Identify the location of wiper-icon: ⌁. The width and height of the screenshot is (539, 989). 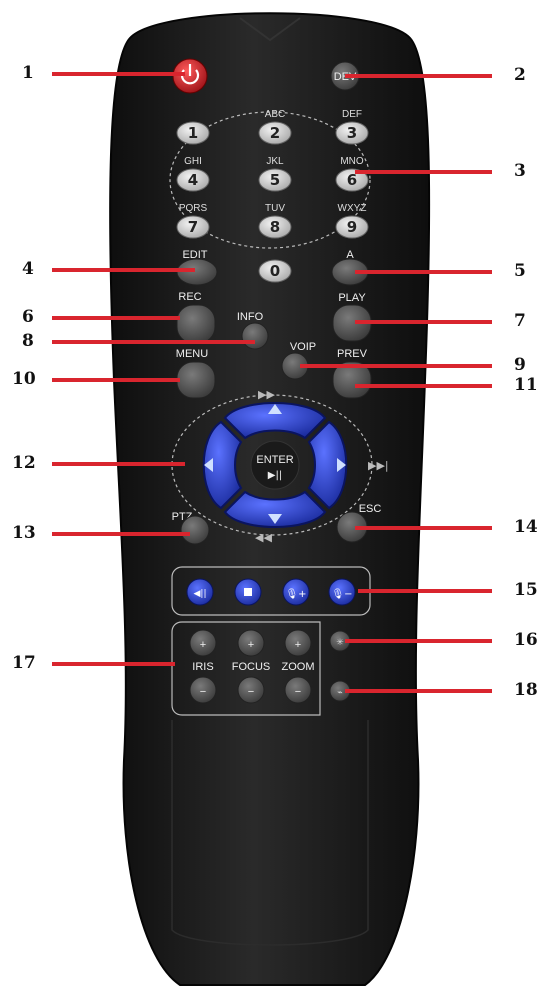
(339, 693).